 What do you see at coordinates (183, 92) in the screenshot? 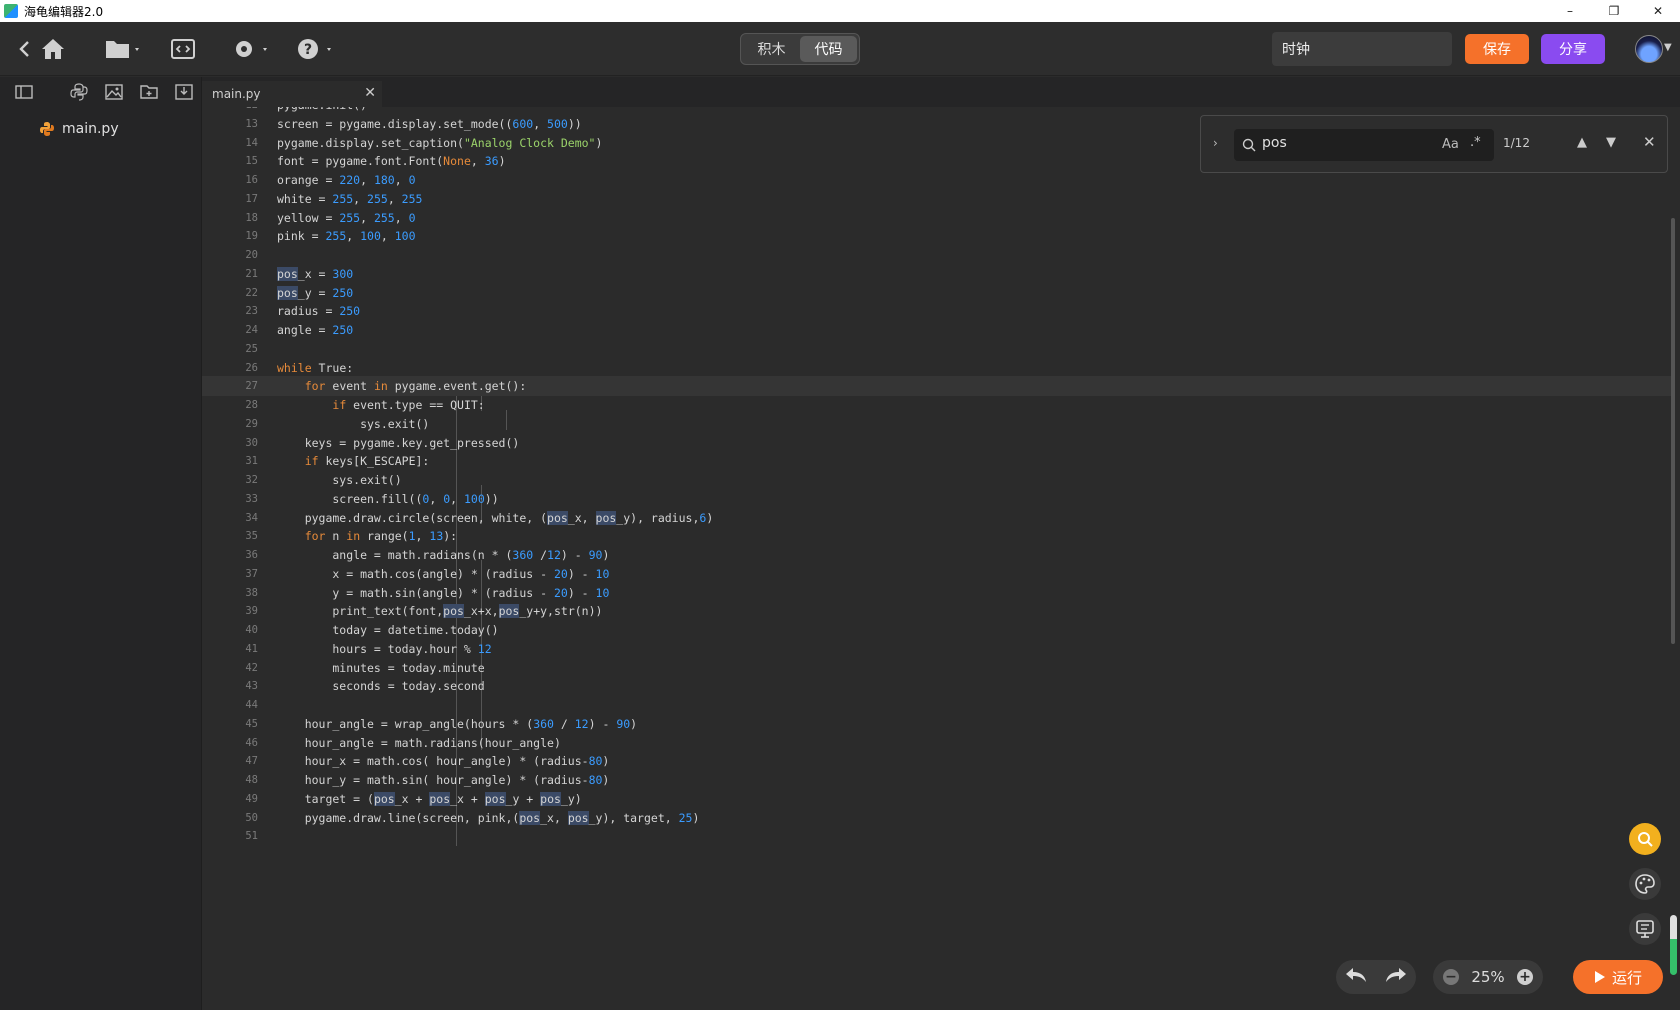
I see `download-icon` at bounding box center [183, 92].